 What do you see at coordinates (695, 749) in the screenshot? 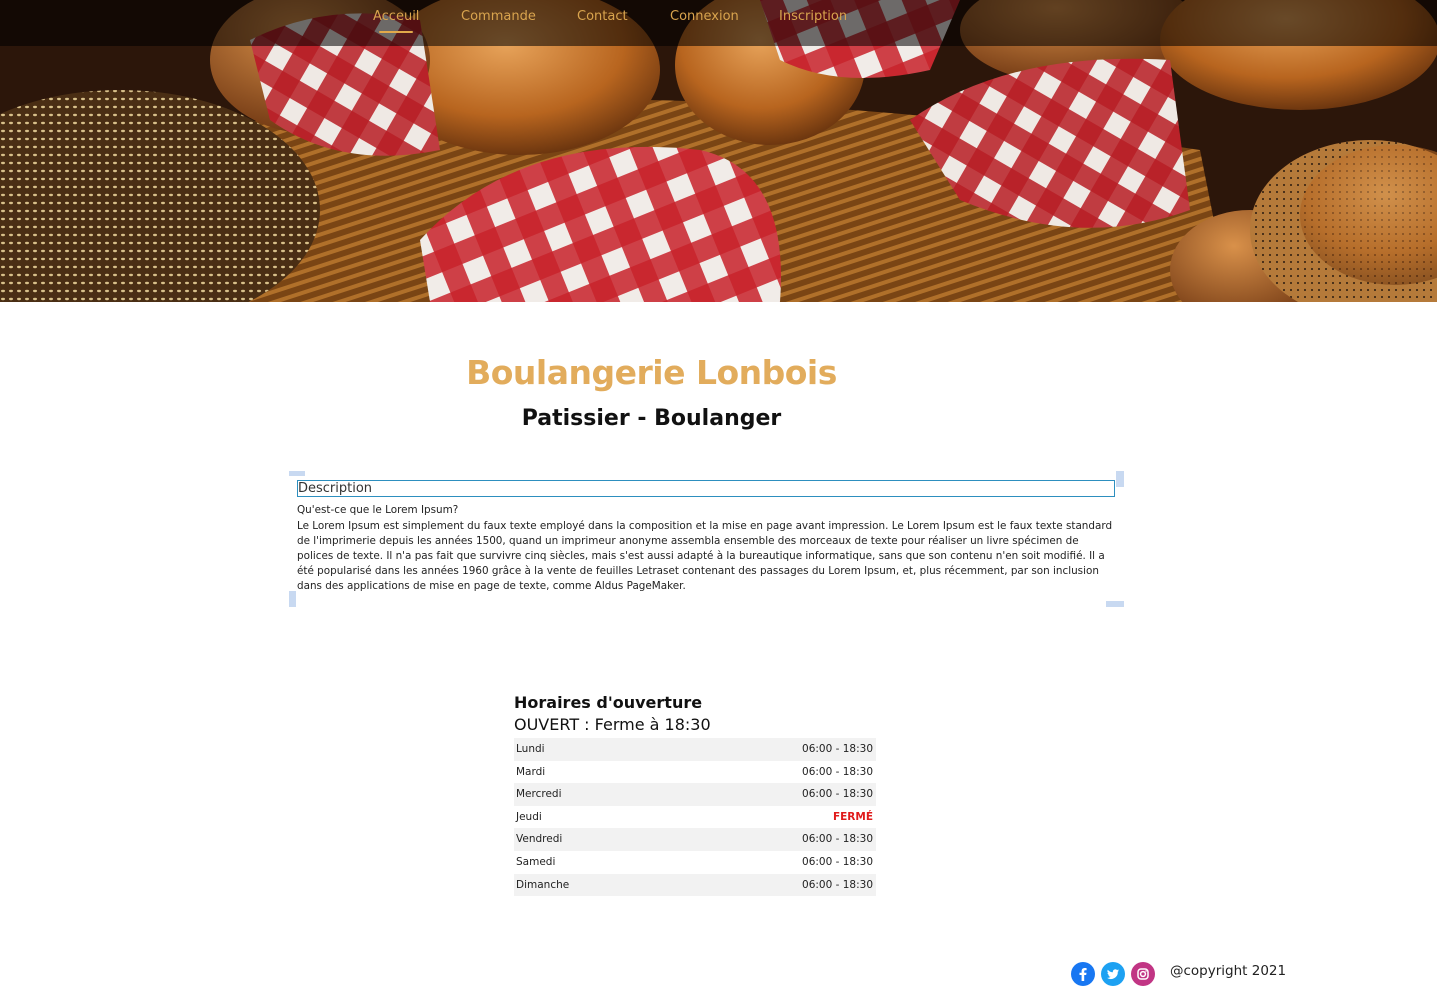
I see `hours-row-lundi: Lundi 06:00 - 18:30` at bounding box center [695, 749].